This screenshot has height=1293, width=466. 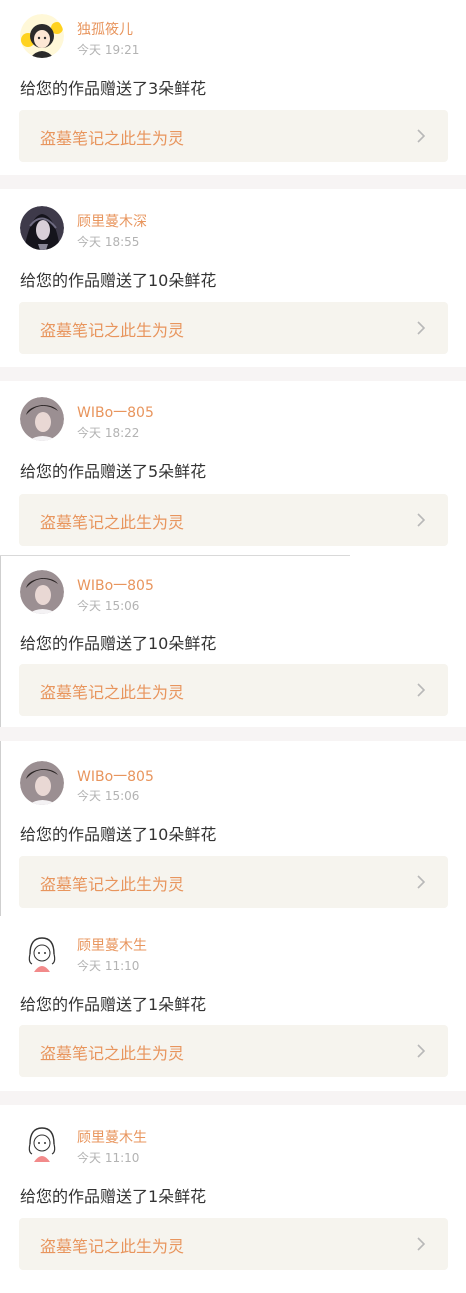 I want to click on user-name: 独孤筱儿, so click(x=105, y=29).